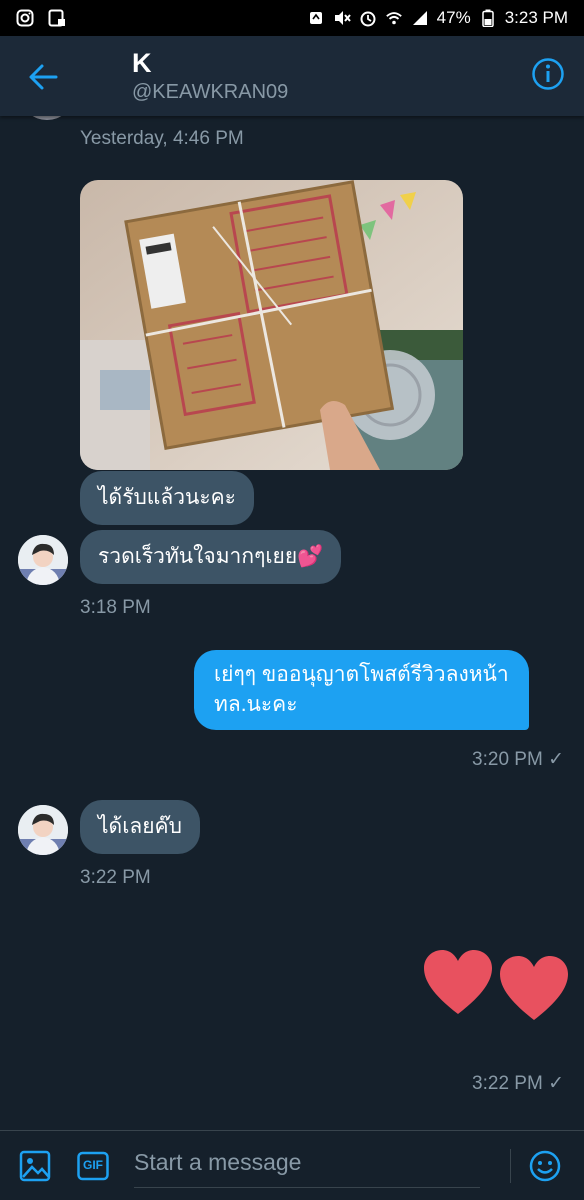 Image resolution: width=584 pixels, height=1200 pixels. I want to click on message-composer: GIF Start a message, so click(292, 1165).